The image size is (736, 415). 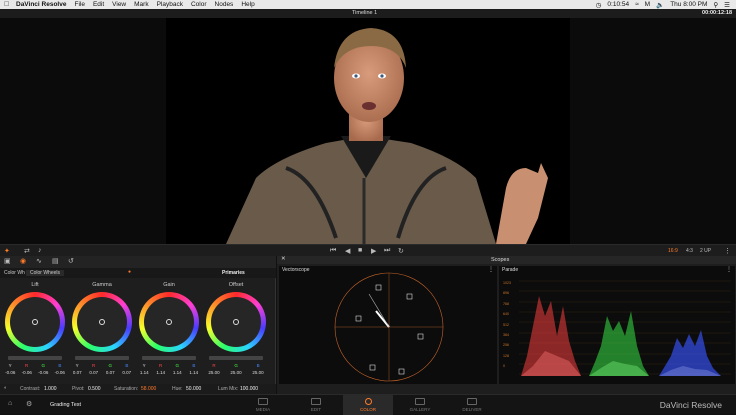 I want to click on menu-mark: Mark, so click(x=141, y=4).